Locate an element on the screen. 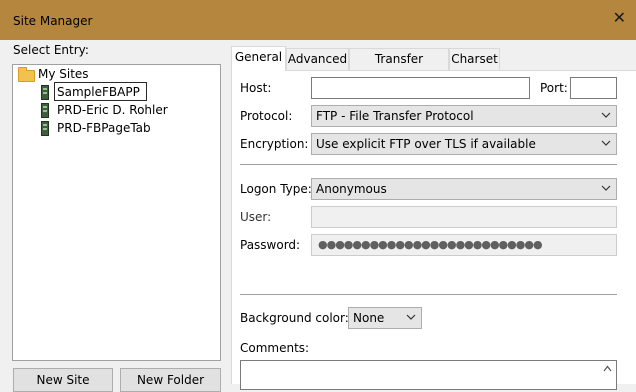 Image resolution: width=636 pixels, height=392 pixels. new-site-button: New Site is located at coordinates (63, 380).